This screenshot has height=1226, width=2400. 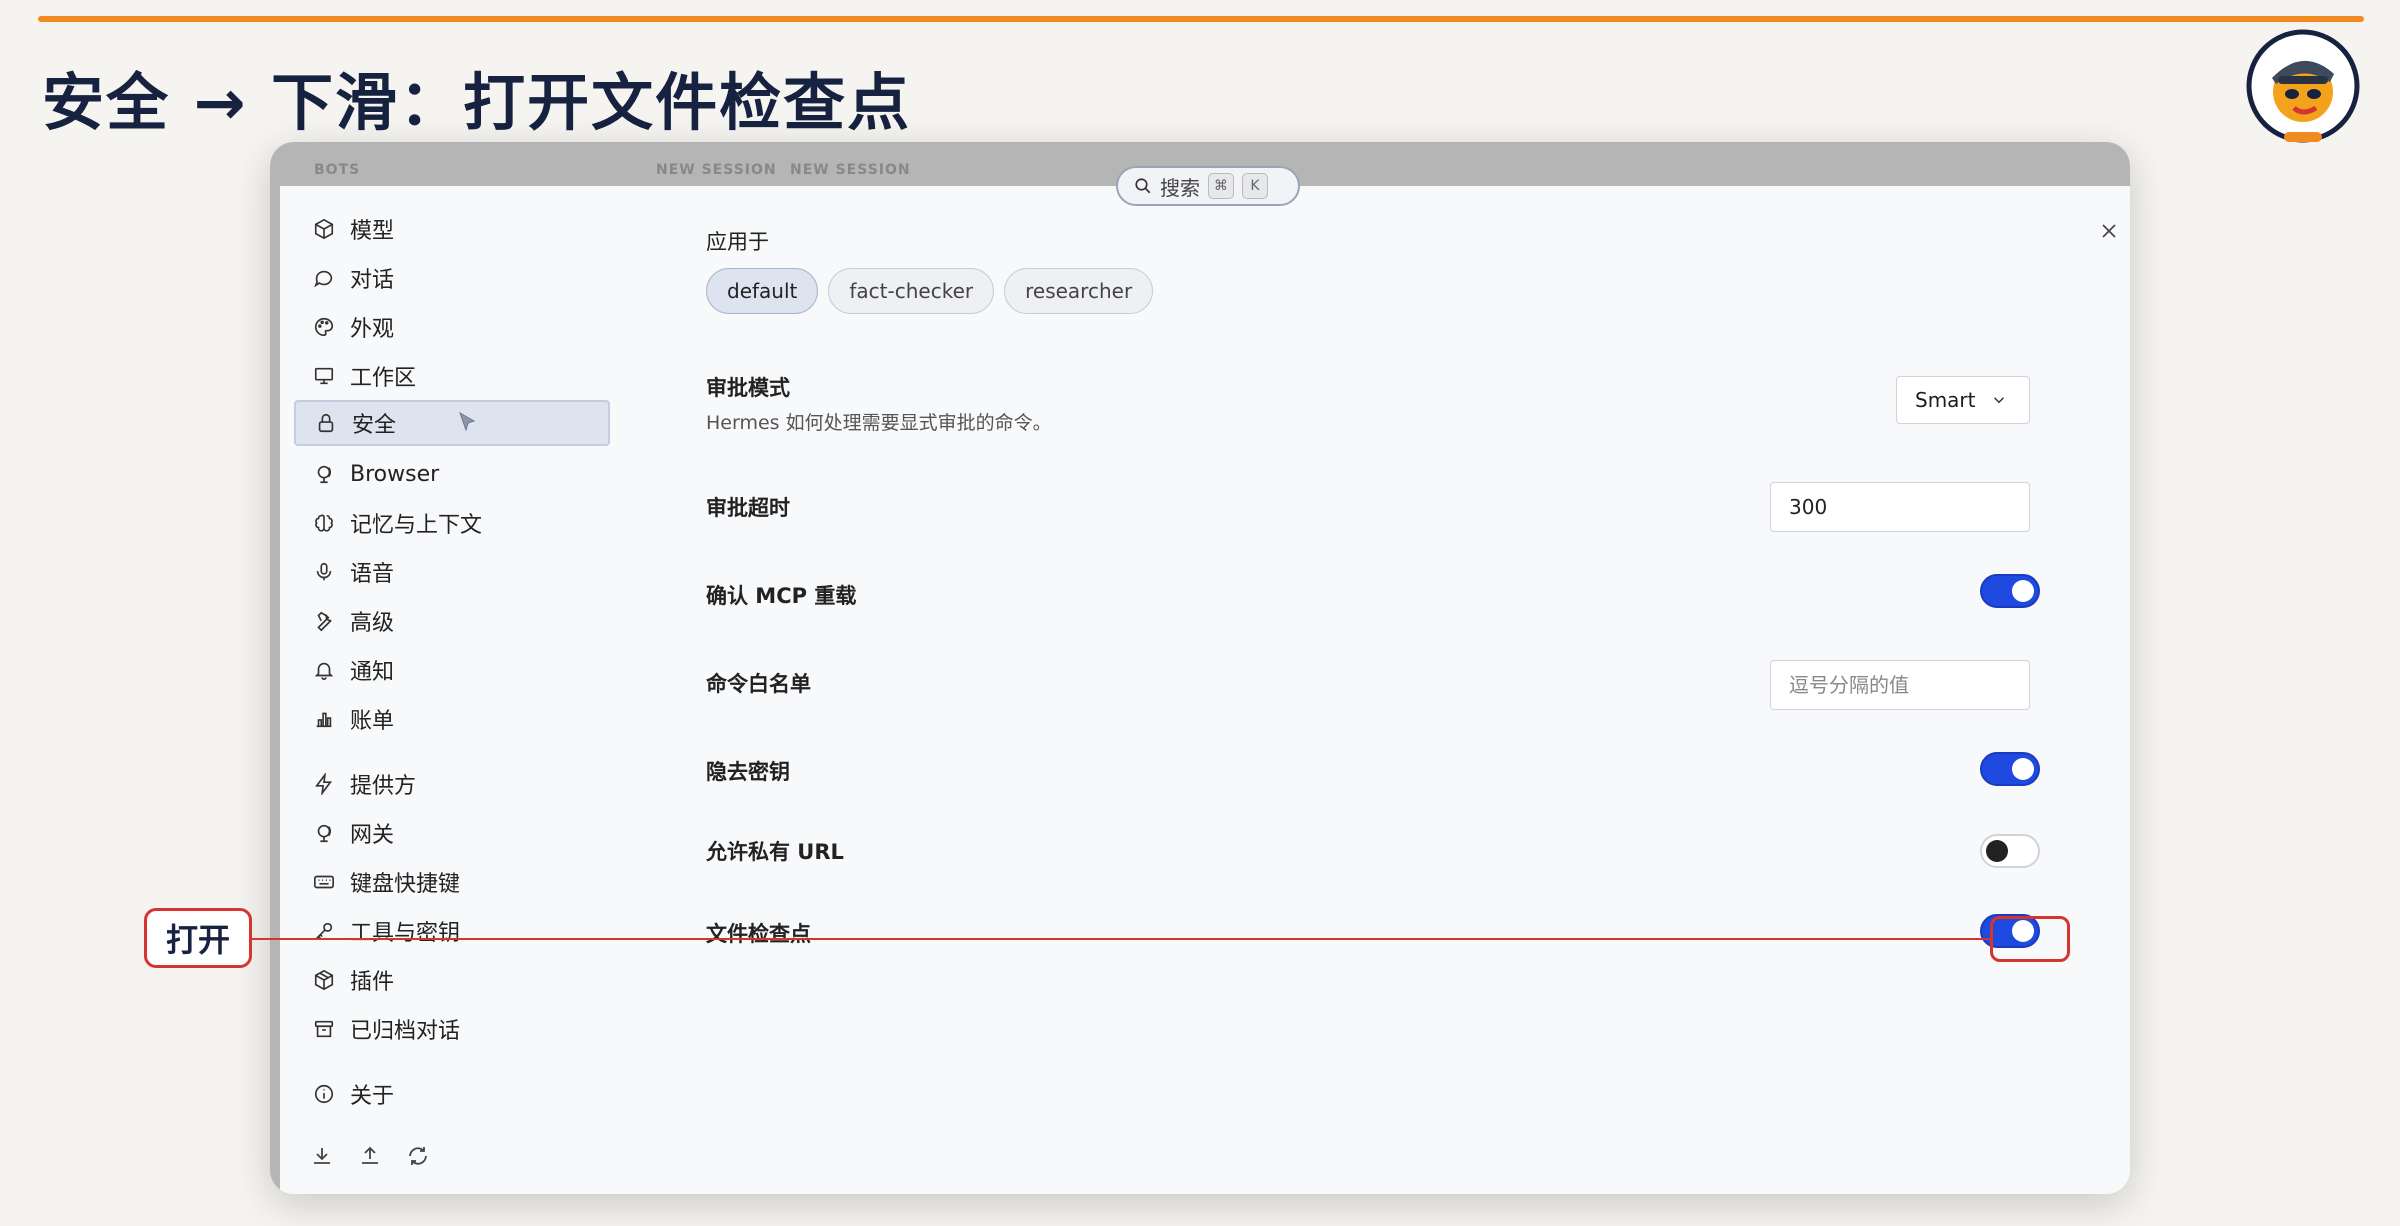 I want to click on sidebar-item-browser: Browser, so click(x=452, y=474).